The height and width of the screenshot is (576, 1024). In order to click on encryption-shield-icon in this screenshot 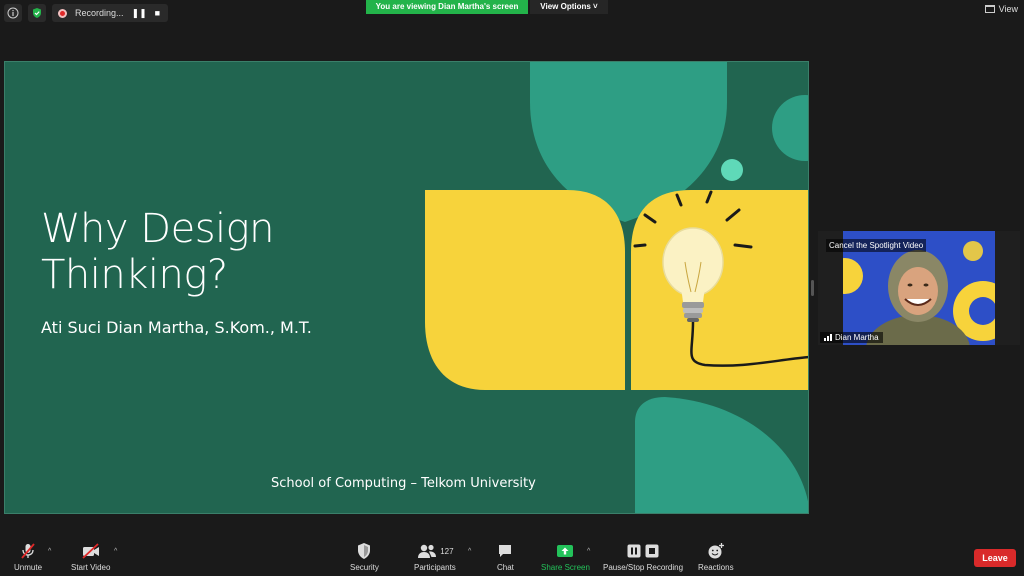, I will do `click(37, 13)`.